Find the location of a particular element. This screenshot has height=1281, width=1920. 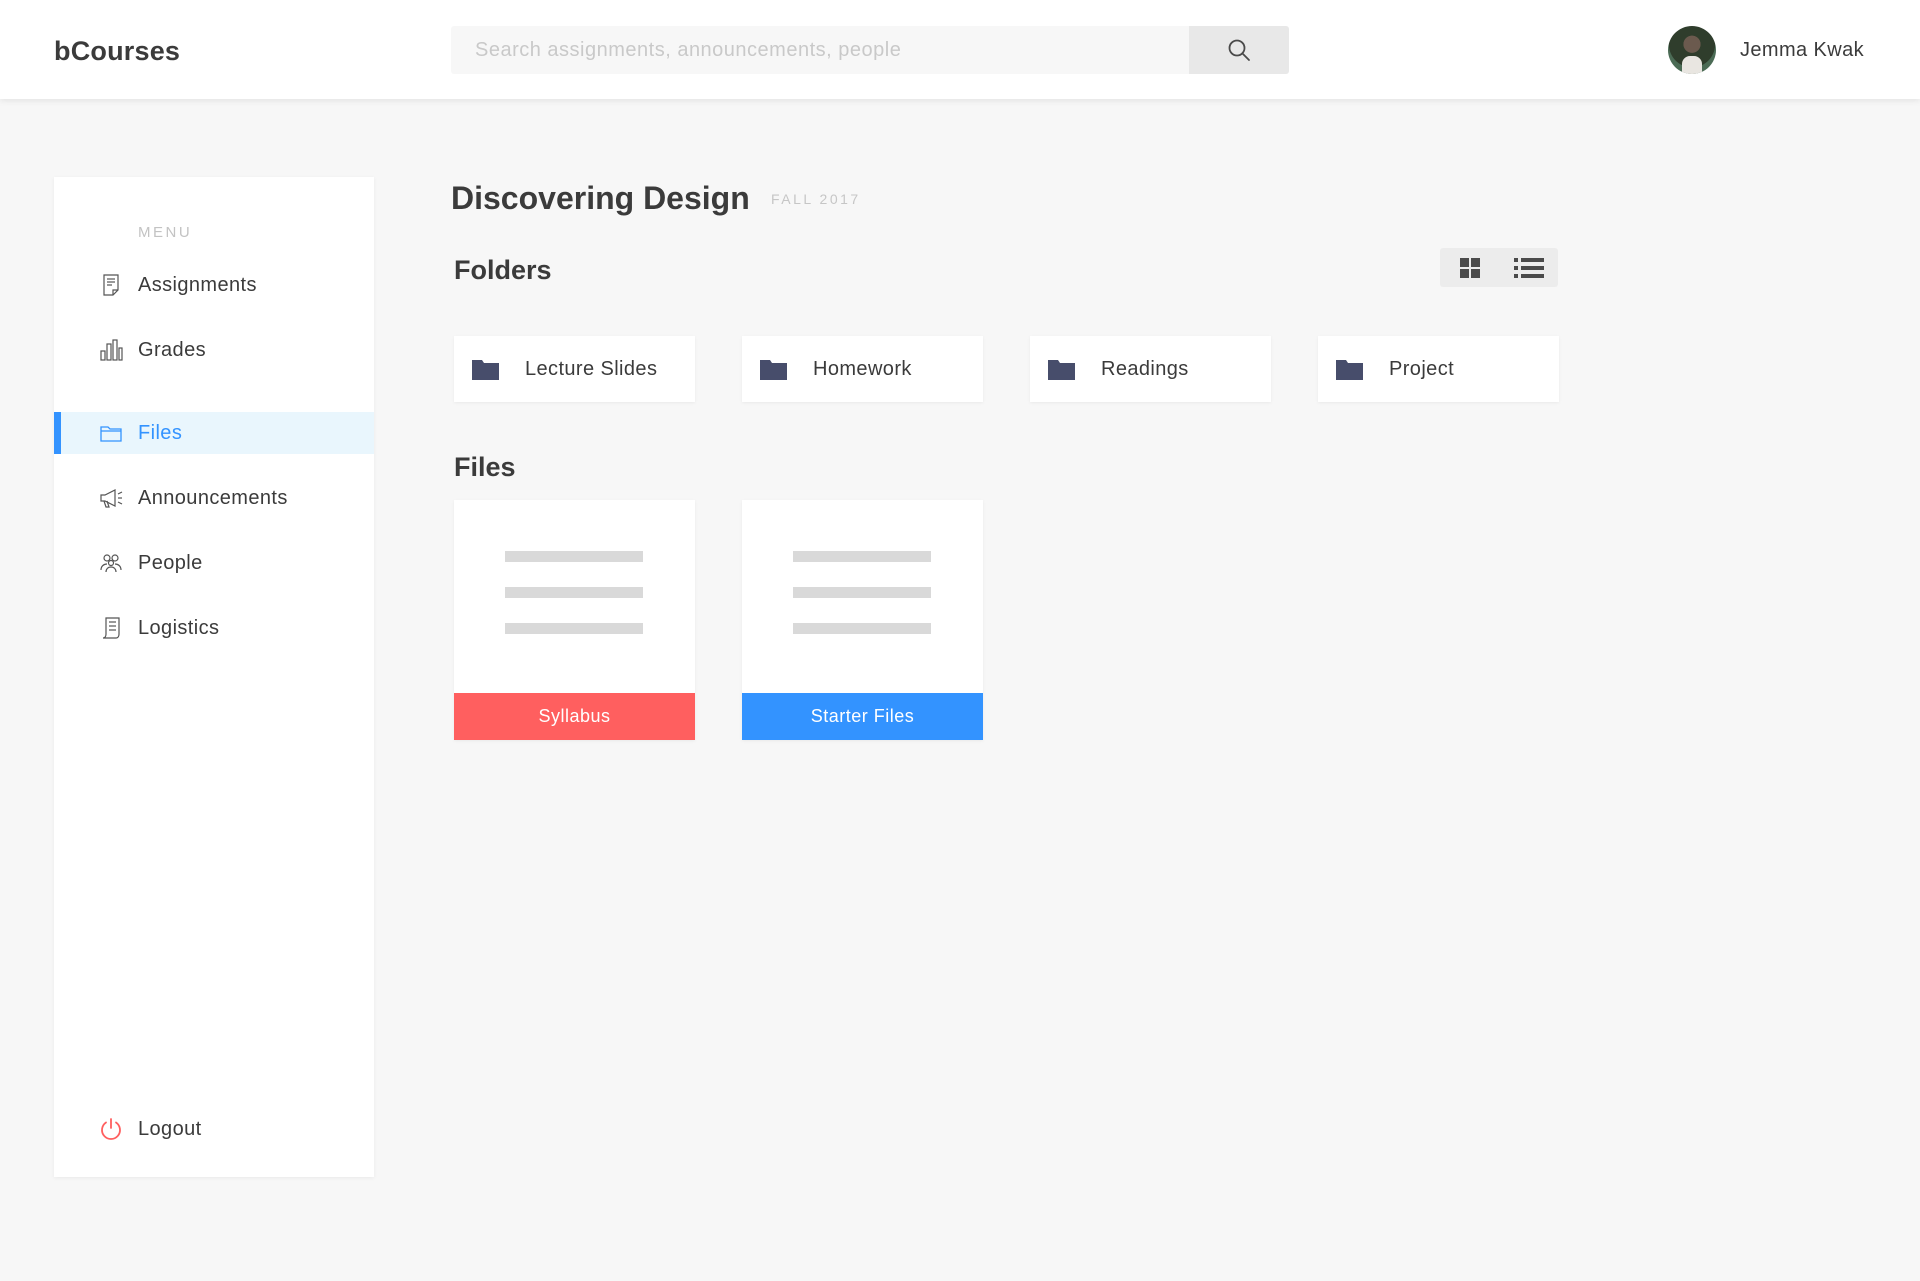

search-bar is located at coordinates (870, 50).